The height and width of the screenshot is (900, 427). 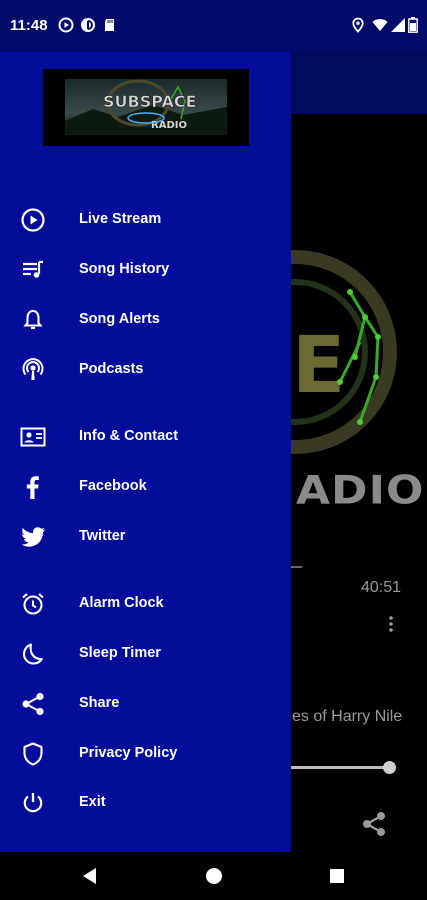 I want to click on menu-label: Song History, so click(x=124, y=269).